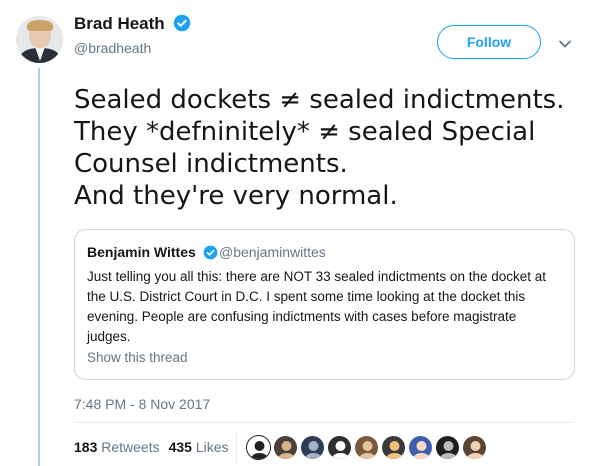 The width and height of the screenshot is (590, 466). What do you see at coordinates (180, 447) in the screenshot?
I see `likes-count: 435` at bounding box center [180, 447].